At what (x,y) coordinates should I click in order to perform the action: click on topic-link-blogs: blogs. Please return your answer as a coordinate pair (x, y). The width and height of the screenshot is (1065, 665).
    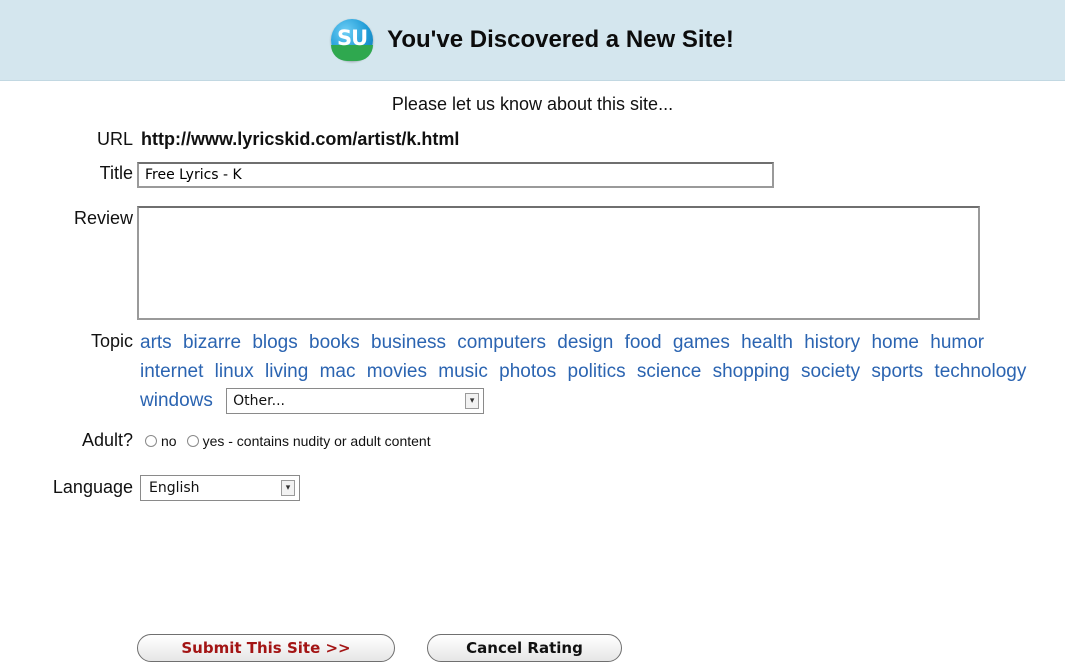
    Looking at the image, I should click on (274, 342).